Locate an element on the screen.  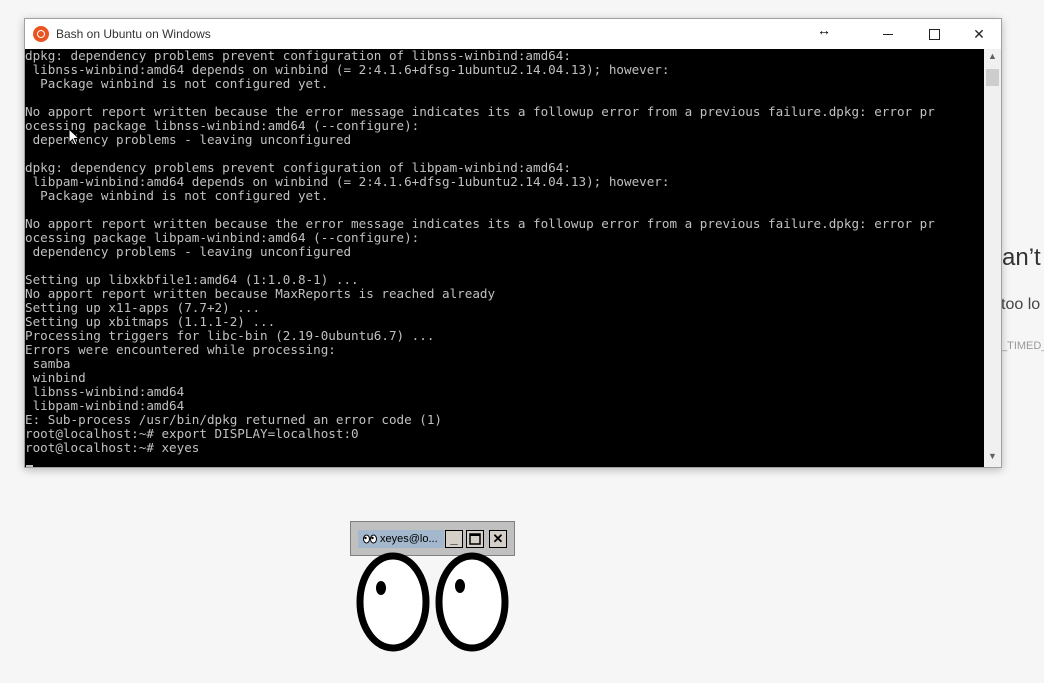
resize-cursor-icon: ↔ is located at coordinates (824, 30).